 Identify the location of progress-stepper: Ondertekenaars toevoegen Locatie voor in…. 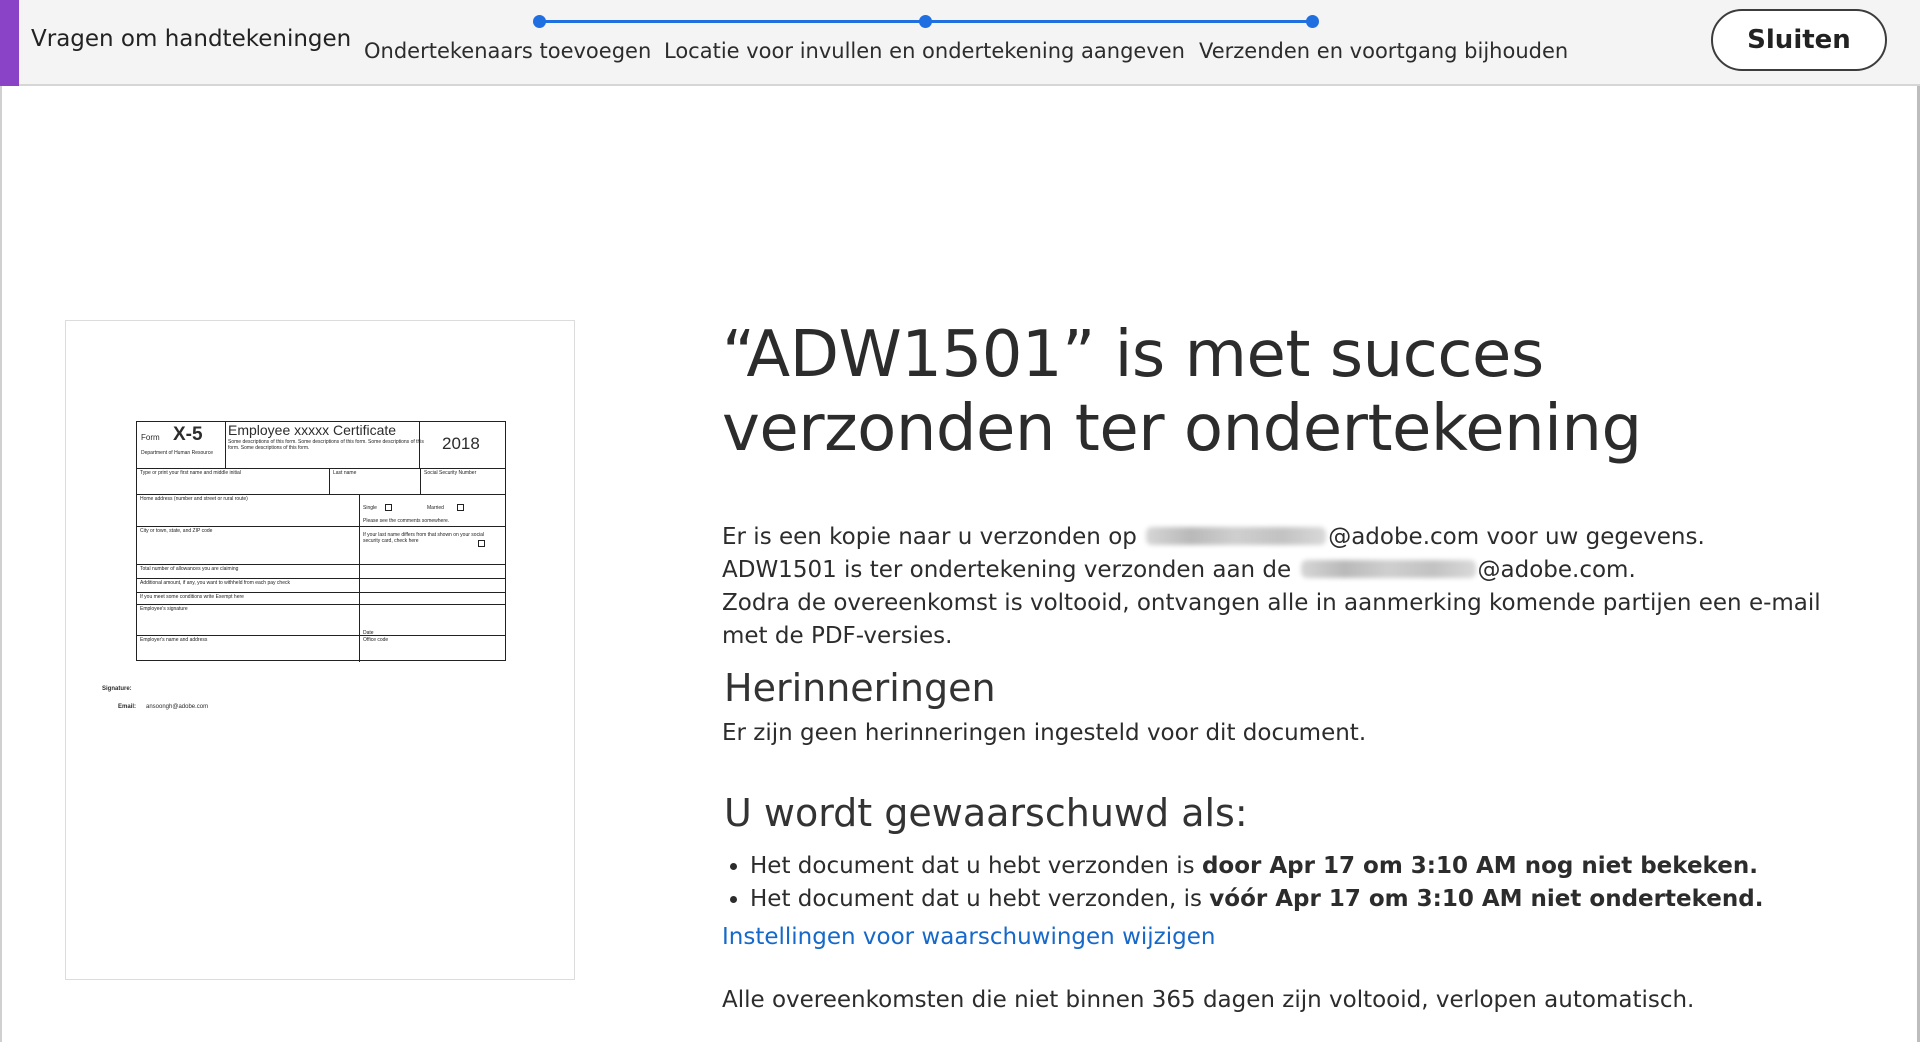
(800, 43).